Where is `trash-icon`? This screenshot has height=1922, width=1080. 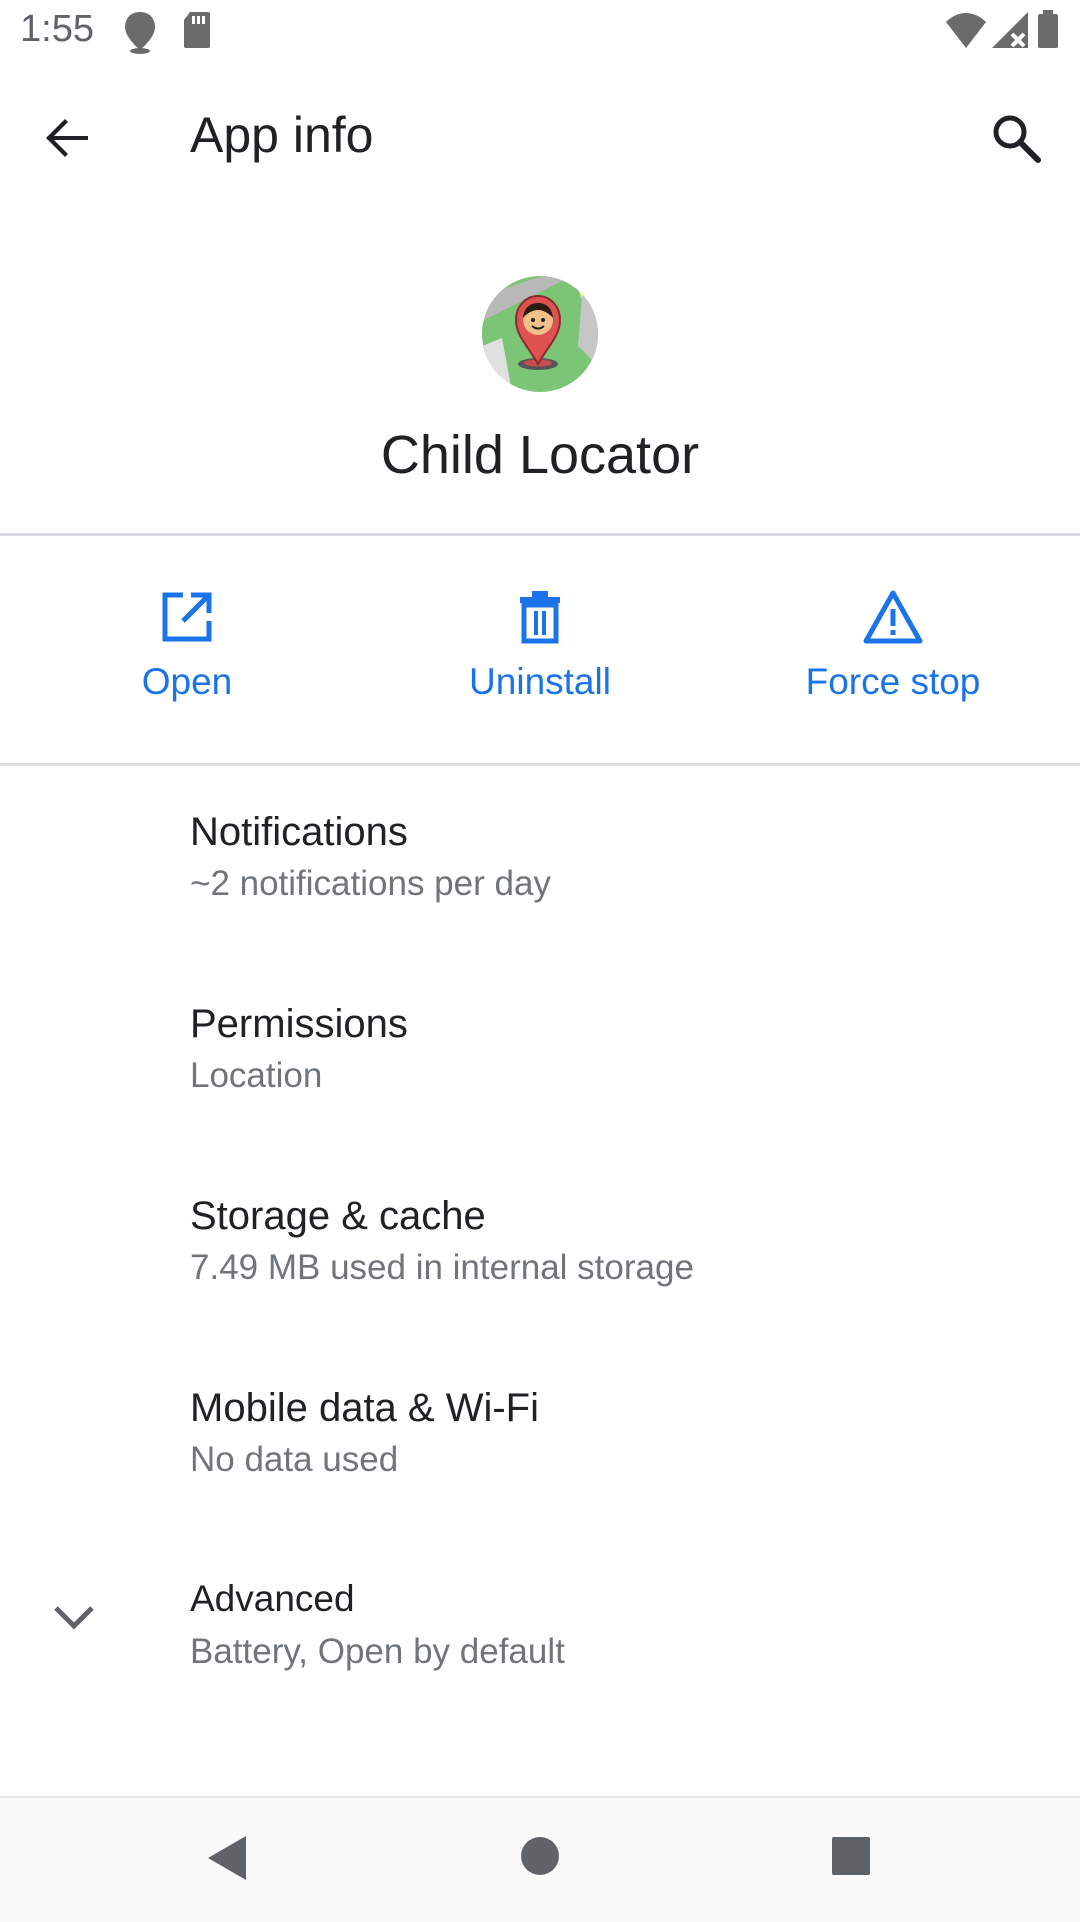
trash-icon is located at coordinates (540, 617).